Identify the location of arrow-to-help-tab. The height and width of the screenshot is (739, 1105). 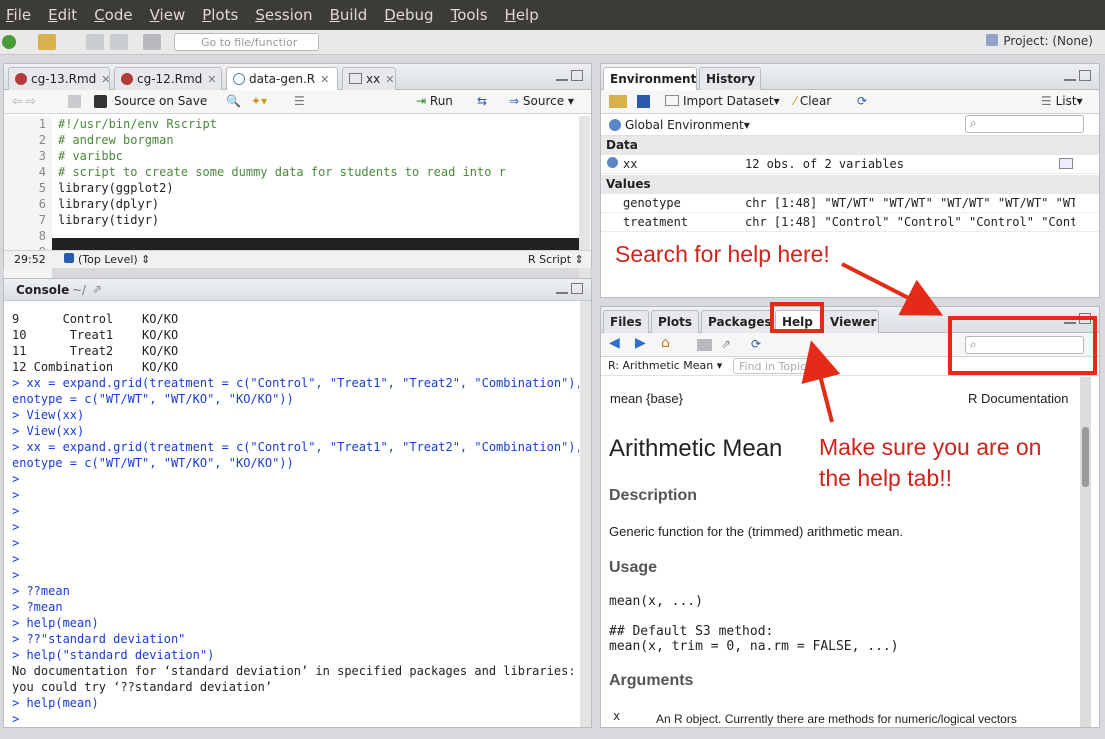
(821, 381).